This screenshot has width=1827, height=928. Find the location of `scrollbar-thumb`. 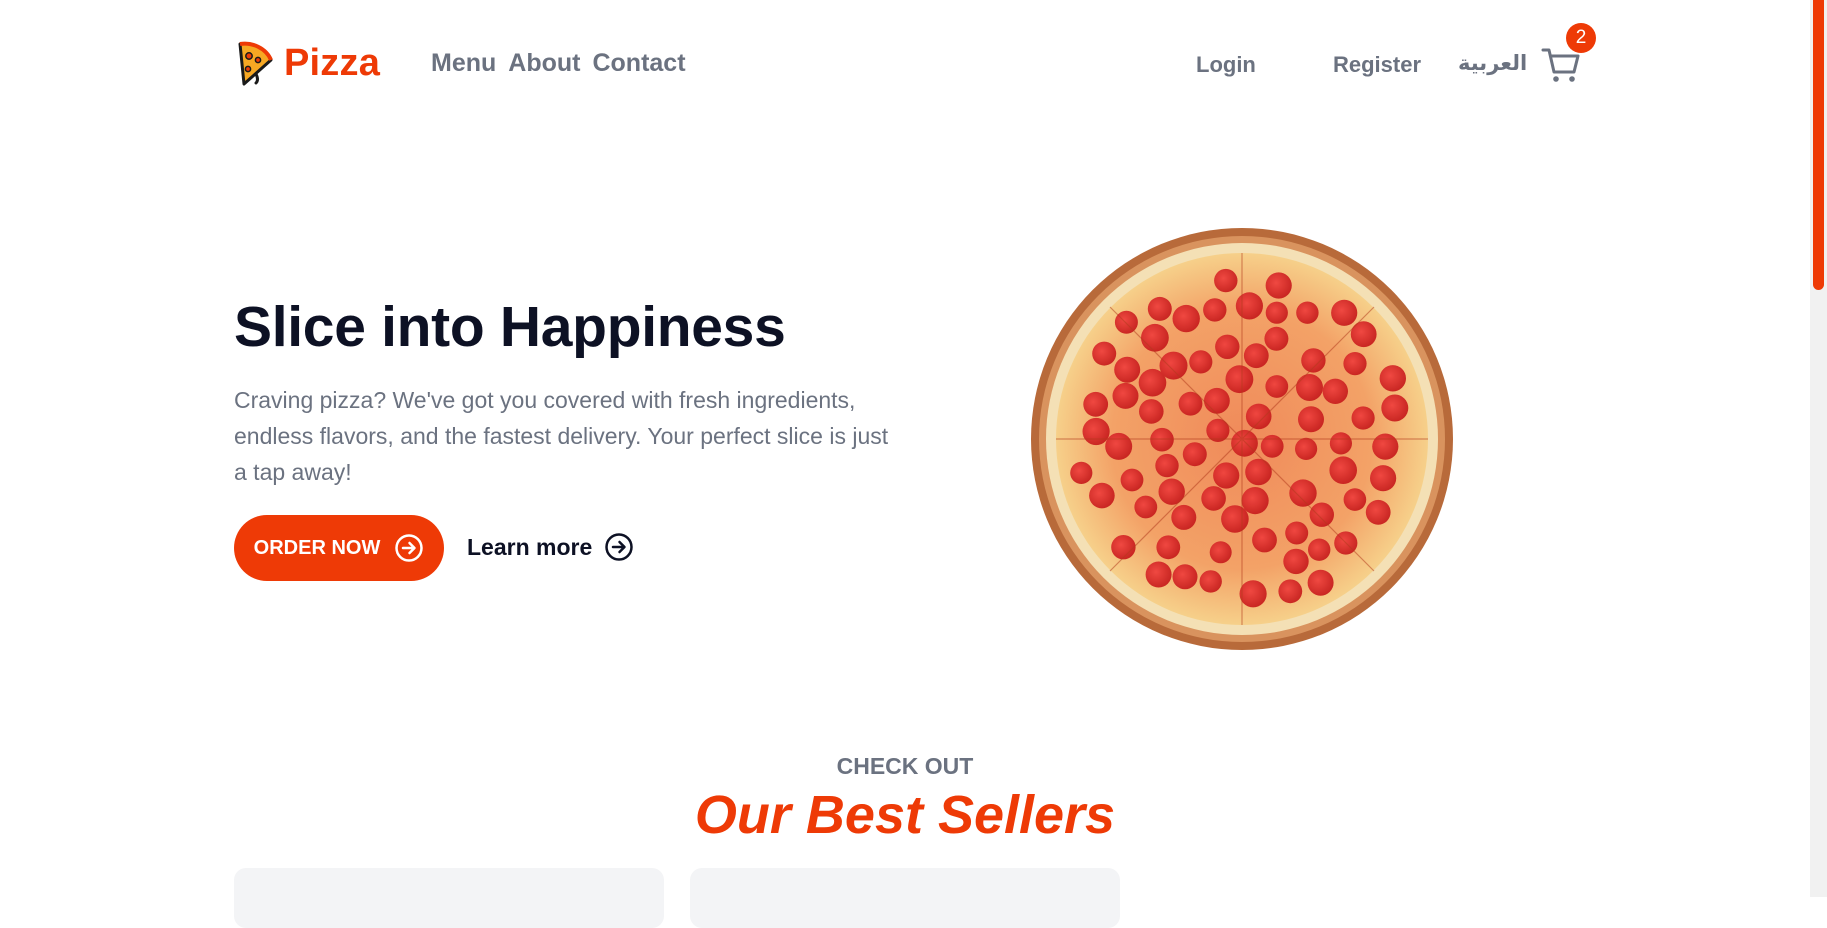

scrollbar-thumb is located at coordinates (1818, 145).